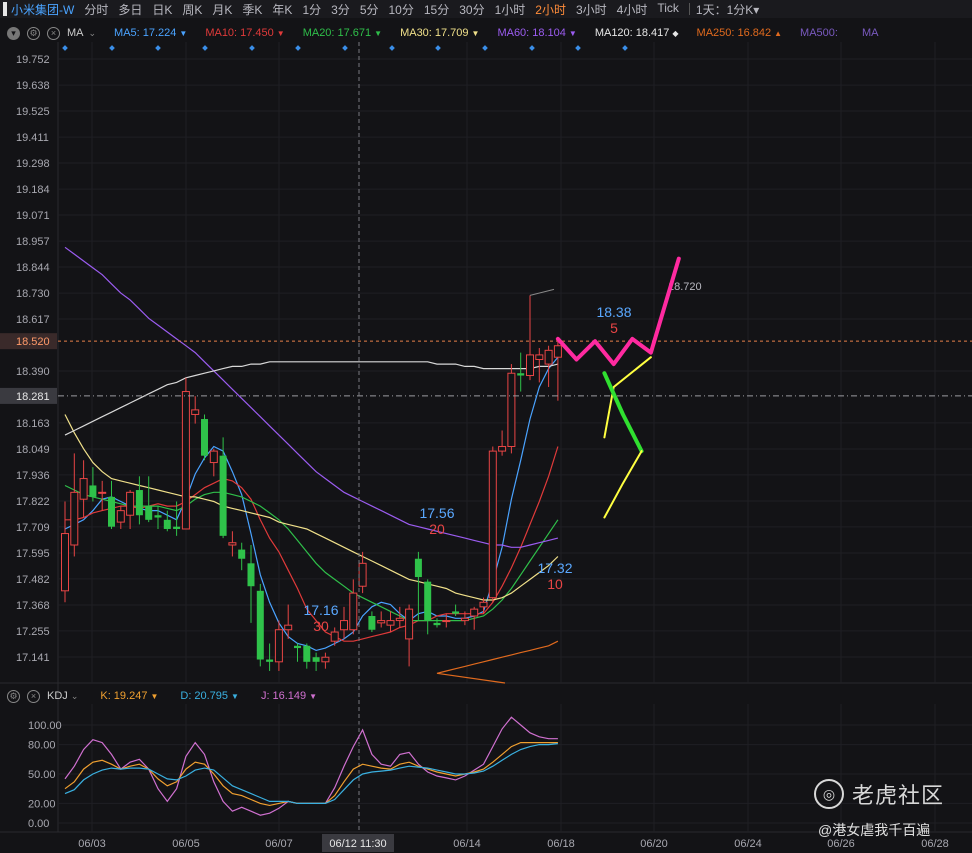  Describe the element at coordinates (33, 216) in the screenshot. I see `price-tick-label: 19.071` at that location.